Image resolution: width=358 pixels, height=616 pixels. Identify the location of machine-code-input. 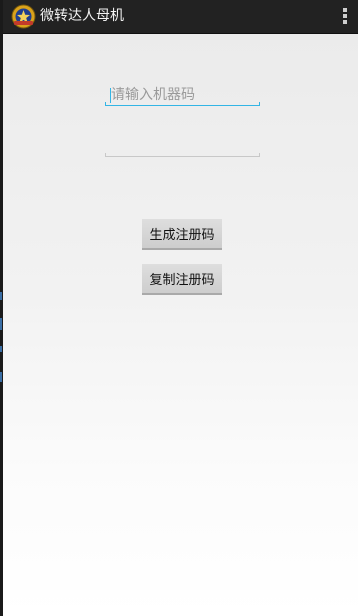
(182, 95).